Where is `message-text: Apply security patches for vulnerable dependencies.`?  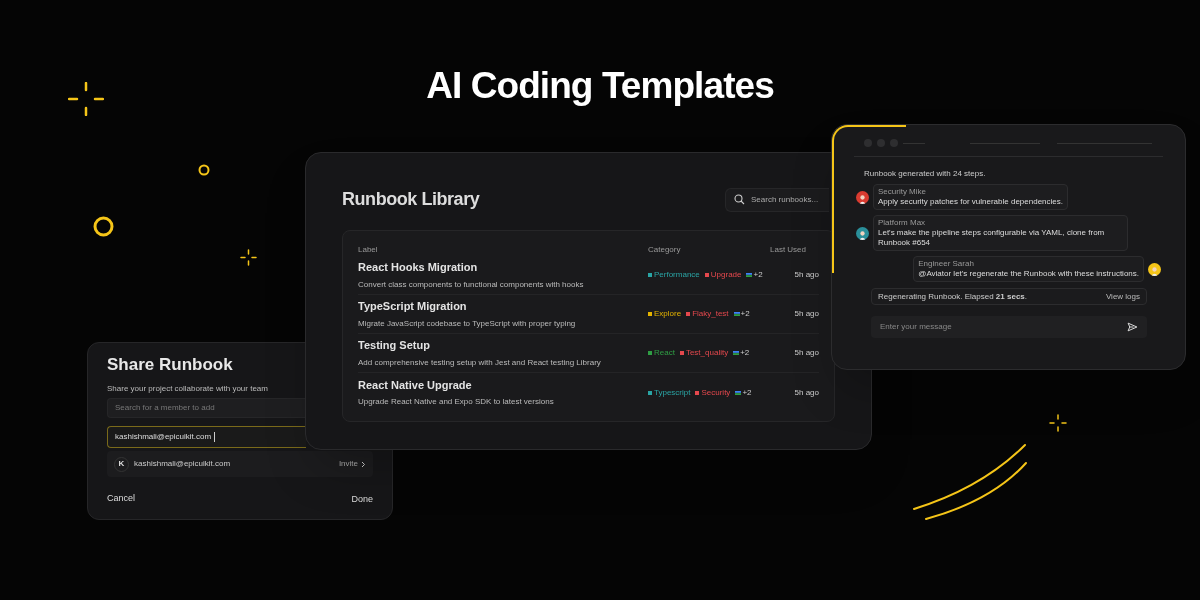
message-text: Apply security patches for vulnerable dependencies. is located at coordinates (970, 202).